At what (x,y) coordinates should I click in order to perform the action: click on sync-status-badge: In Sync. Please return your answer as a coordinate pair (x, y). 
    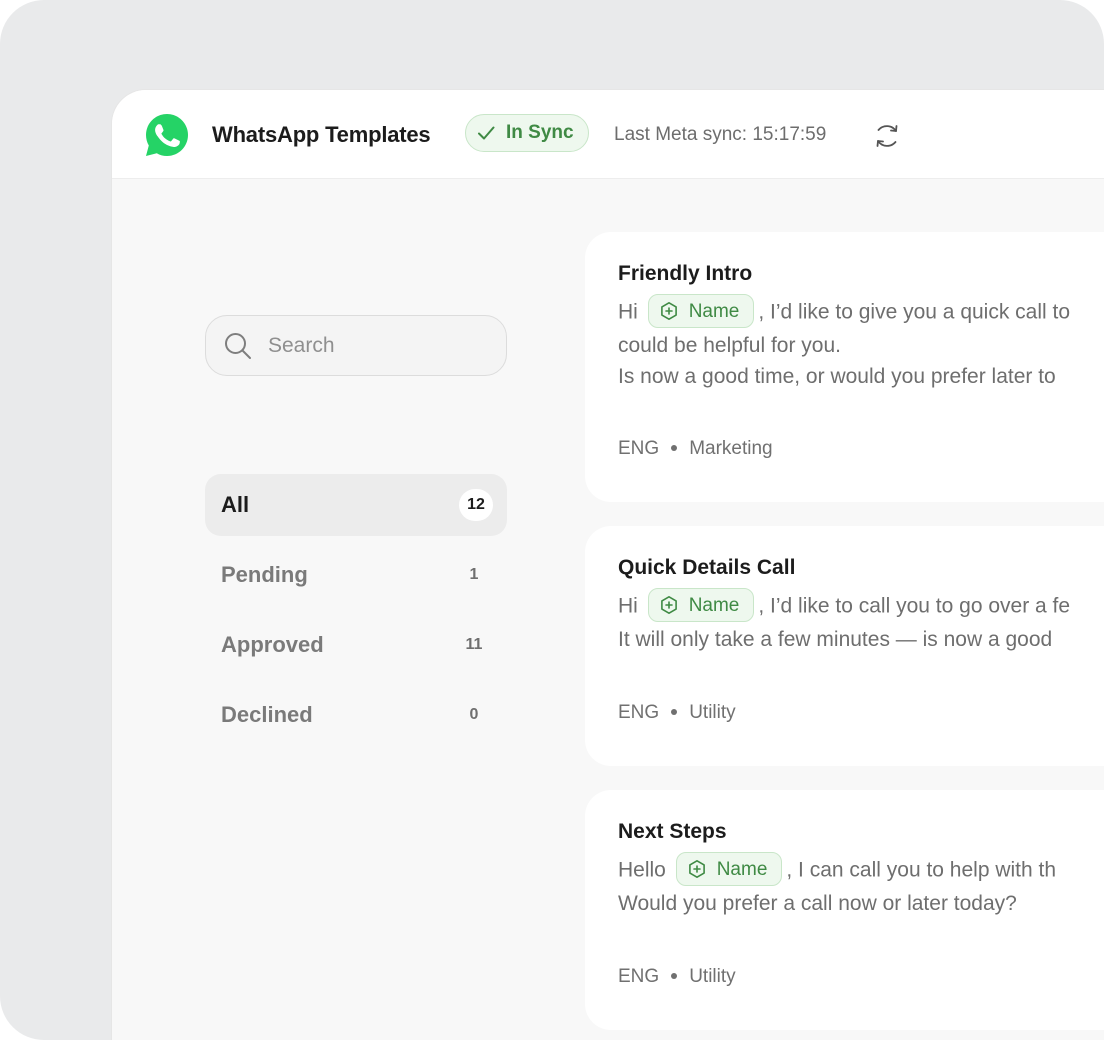
    Looking at the image, I should click on (527, 133).